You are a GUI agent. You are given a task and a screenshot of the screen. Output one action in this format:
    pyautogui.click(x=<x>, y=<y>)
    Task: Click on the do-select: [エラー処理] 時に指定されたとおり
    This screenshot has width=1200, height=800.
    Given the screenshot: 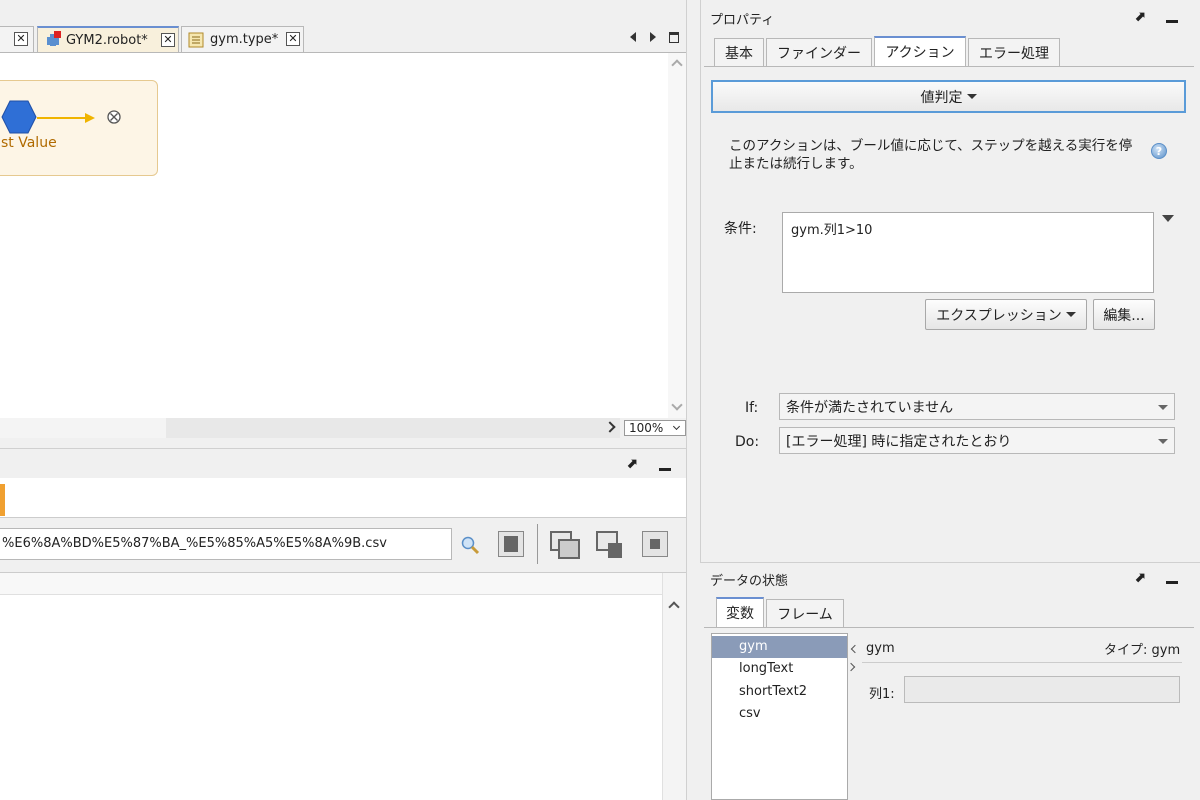 What is the action you would take?
    pyautogui.click(x=977, y=440)
    